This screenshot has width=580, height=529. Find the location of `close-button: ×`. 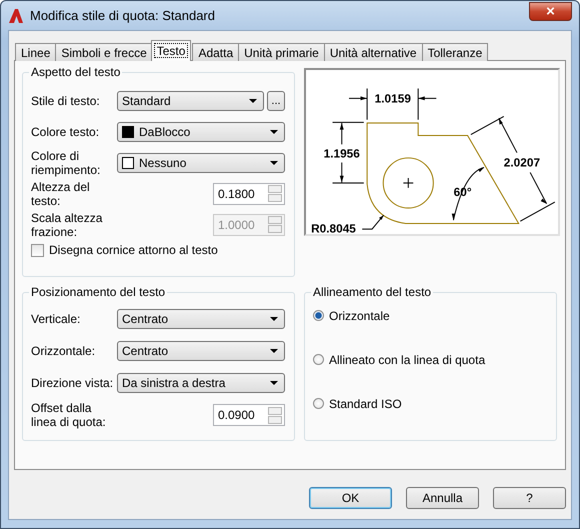

close-button: × is located at coordinates (550, 11).